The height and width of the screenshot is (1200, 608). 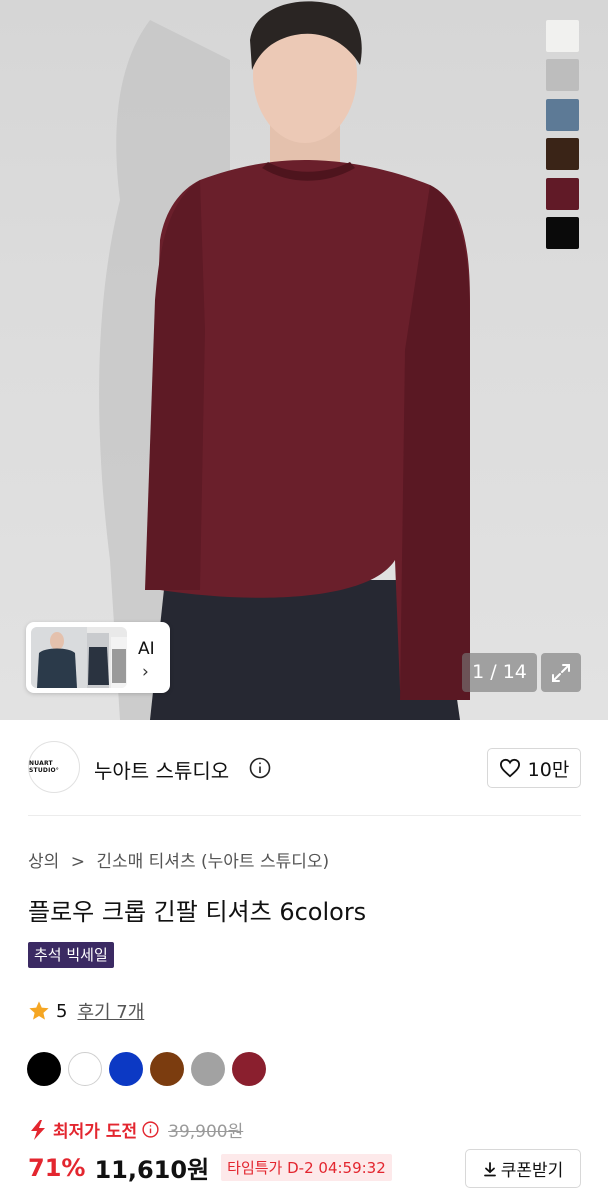 I want to click on like-button: 10만, so click(x=534, y=768).